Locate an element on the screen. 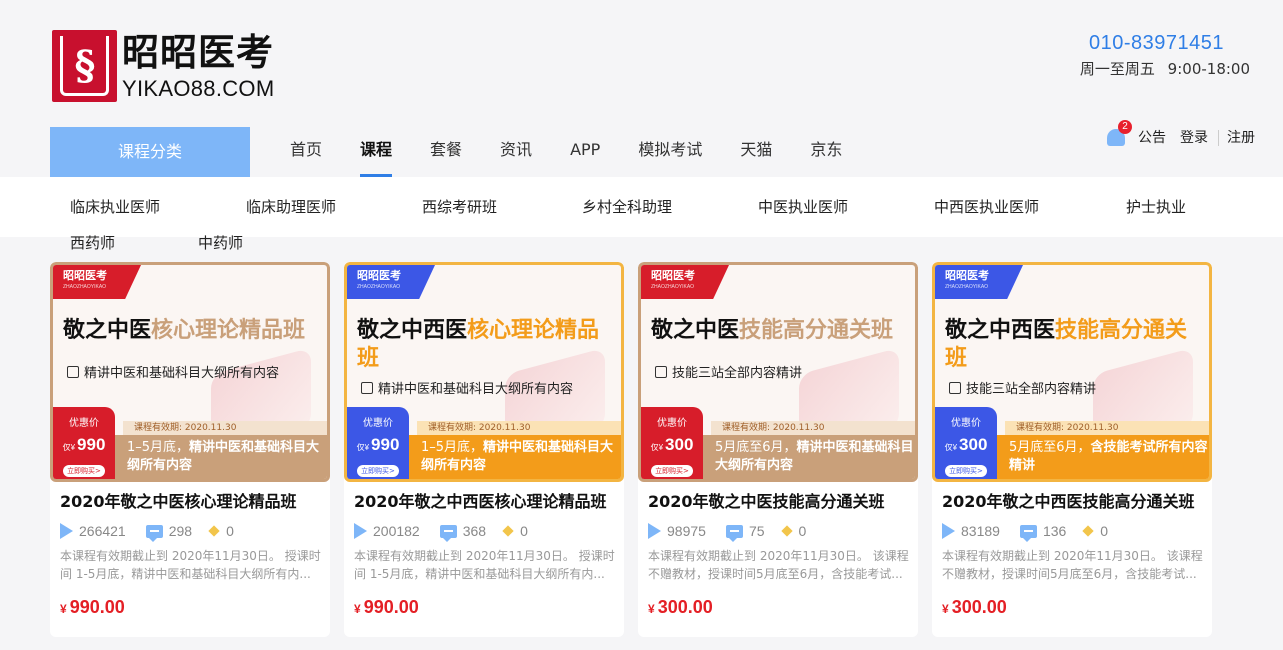  divider is located at coordinates (1218, 138).